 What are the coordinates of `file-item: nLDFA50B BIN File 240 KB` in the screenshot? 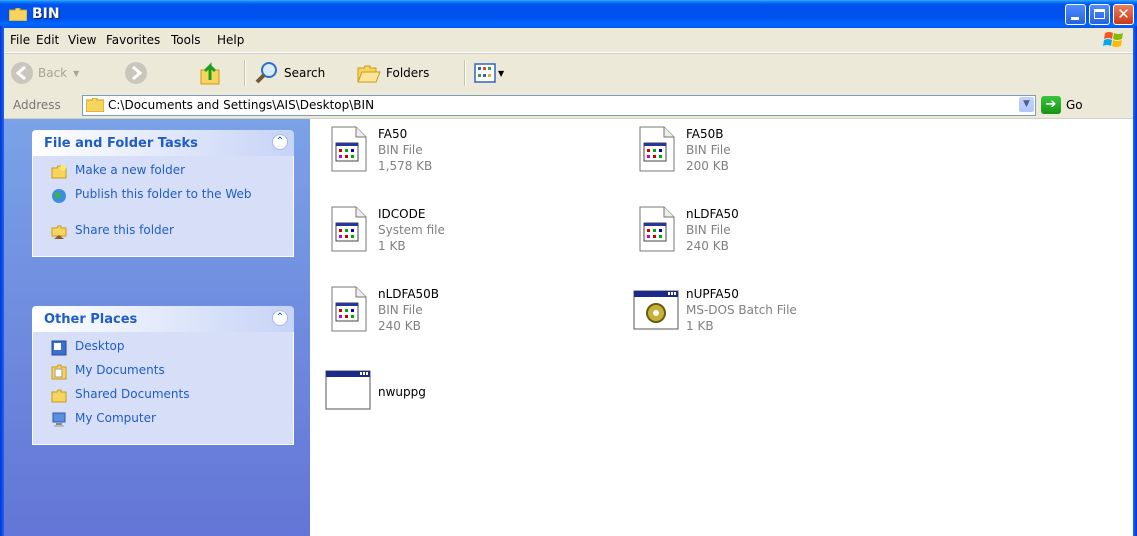 It's located at (454, 315).